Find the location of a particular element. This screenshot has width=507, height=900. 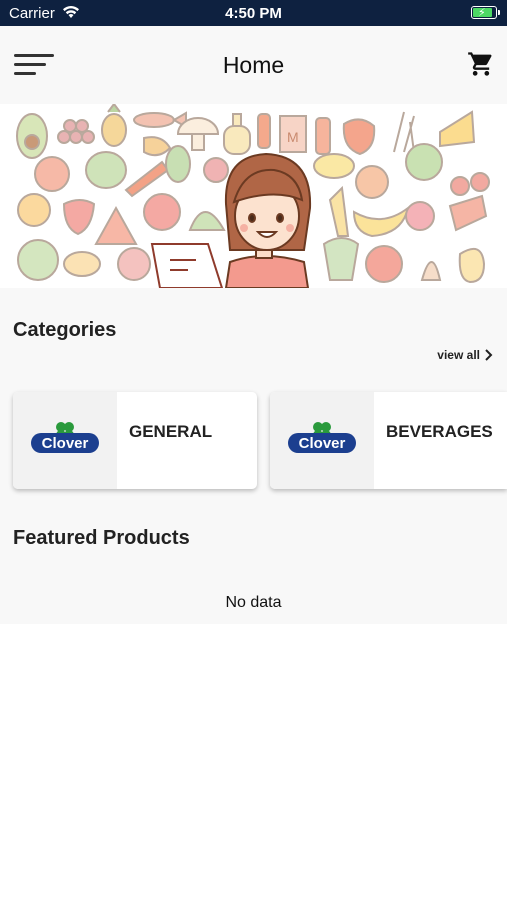

empty-state-text: No data is located at coordinates (253, 602).